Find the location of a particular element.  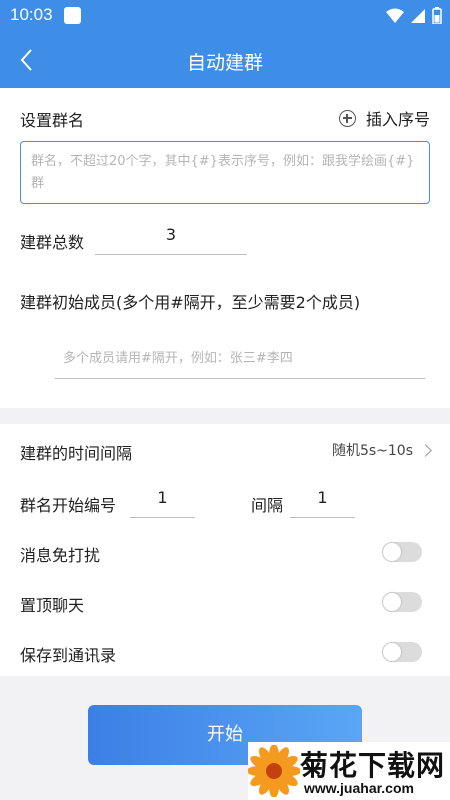

insert-number-label: 插入序号 is located at coordinates (397, 119).